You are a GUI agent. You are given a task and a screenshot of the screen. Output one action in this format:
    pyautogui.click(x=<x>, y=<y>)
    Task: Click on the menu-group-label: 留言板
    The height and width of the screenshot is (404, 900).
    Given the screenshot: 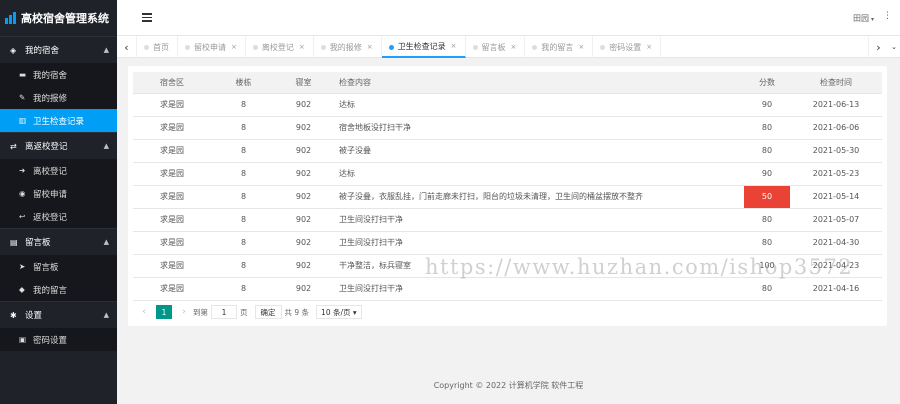 What is the action you would take?
    pyautogui.click(x=38, y=243)
    